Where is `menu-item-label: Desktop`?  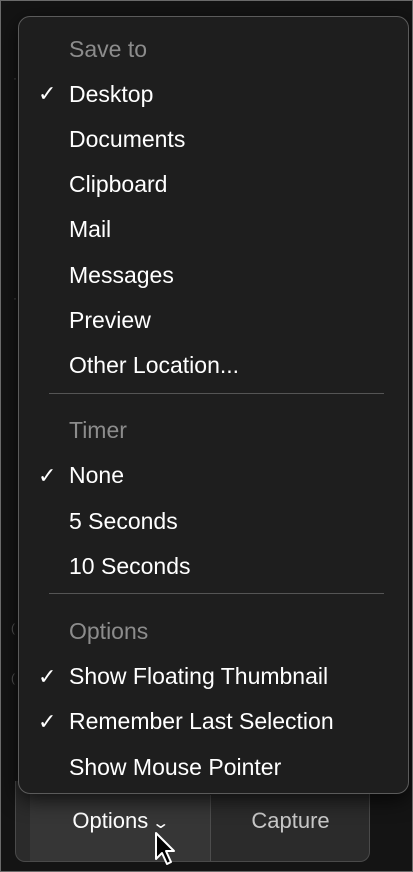 menu-item-label: Desktop is located at coordinates (111, 93).